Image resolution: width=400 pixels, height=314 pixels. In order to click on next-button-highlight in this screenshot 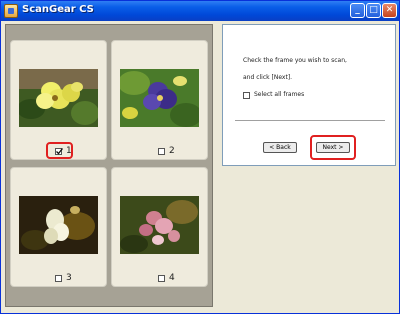, I will do `click(333, 147)`.